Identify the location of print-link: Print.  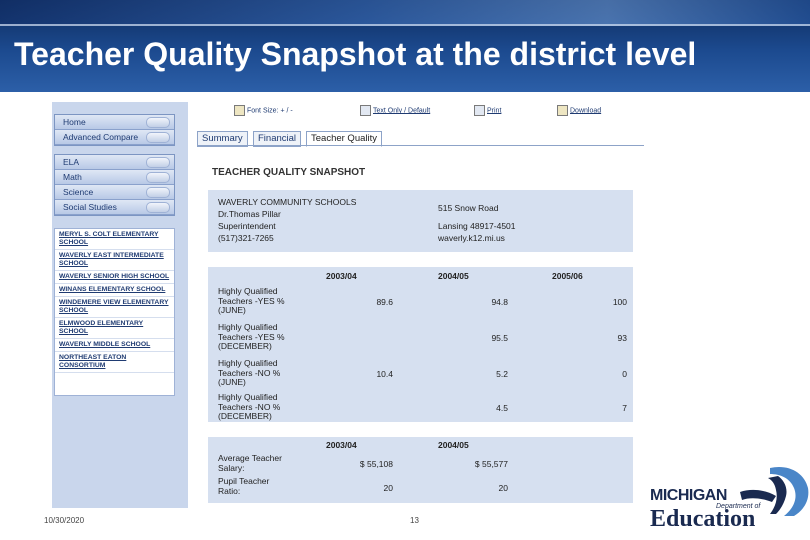
(487, 113).